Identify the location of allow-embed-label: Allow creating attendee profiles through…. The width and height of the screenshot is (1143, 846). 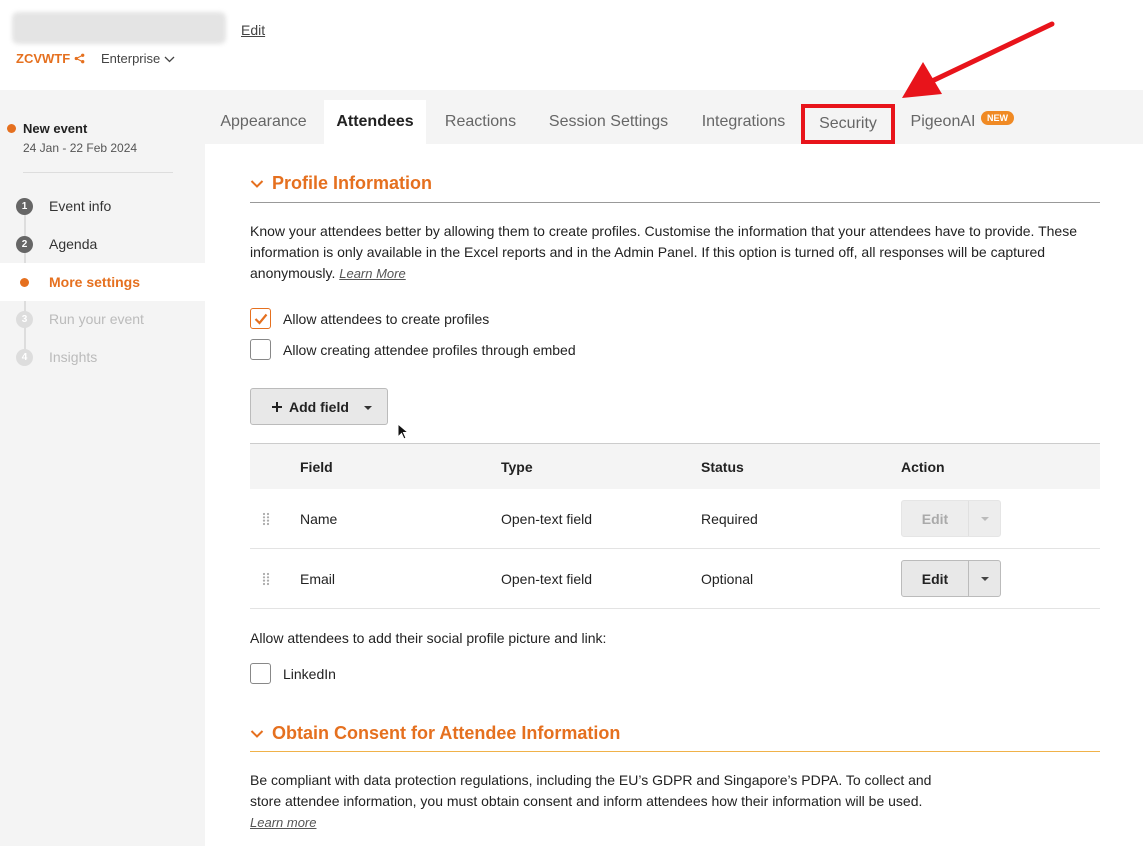
(429, 349).